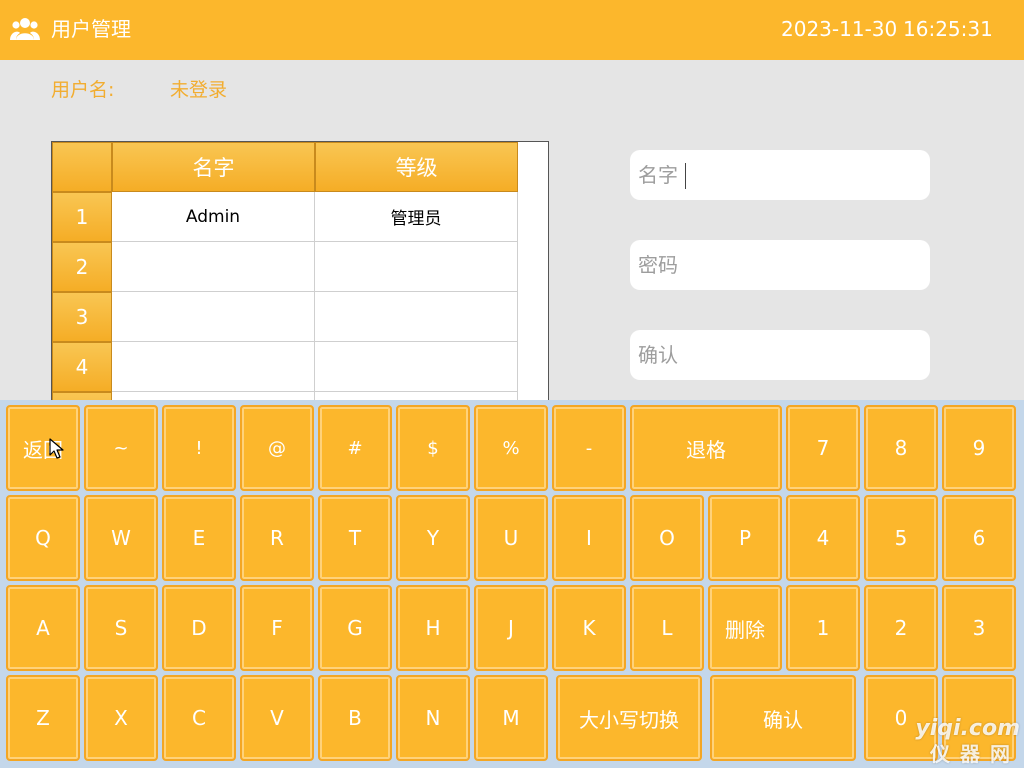 This screenshot has height=768, width=1024. What do you see at coordinates (823, 538) in the screenshot?
I see `key-4: 4` at bounding box center [823, 538].